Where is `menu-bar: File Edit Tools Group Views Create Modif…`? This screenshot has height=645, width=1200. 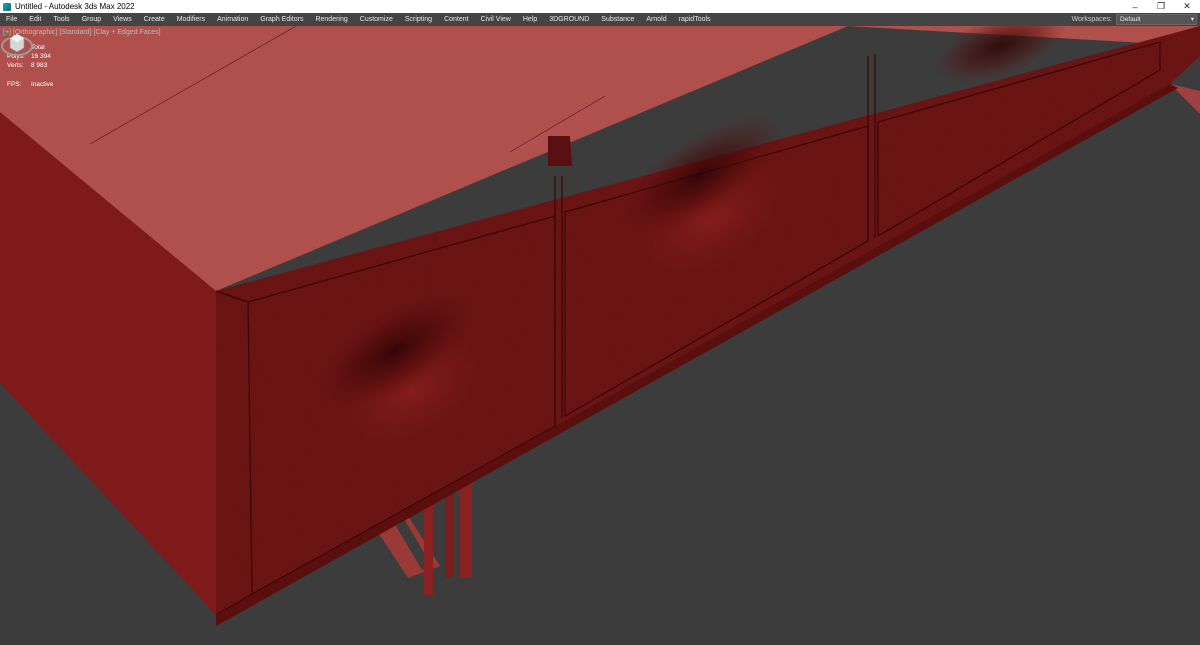
menu-bar: File Edit Tools Group Views Create Modif… is located at coordinates (600, 19).